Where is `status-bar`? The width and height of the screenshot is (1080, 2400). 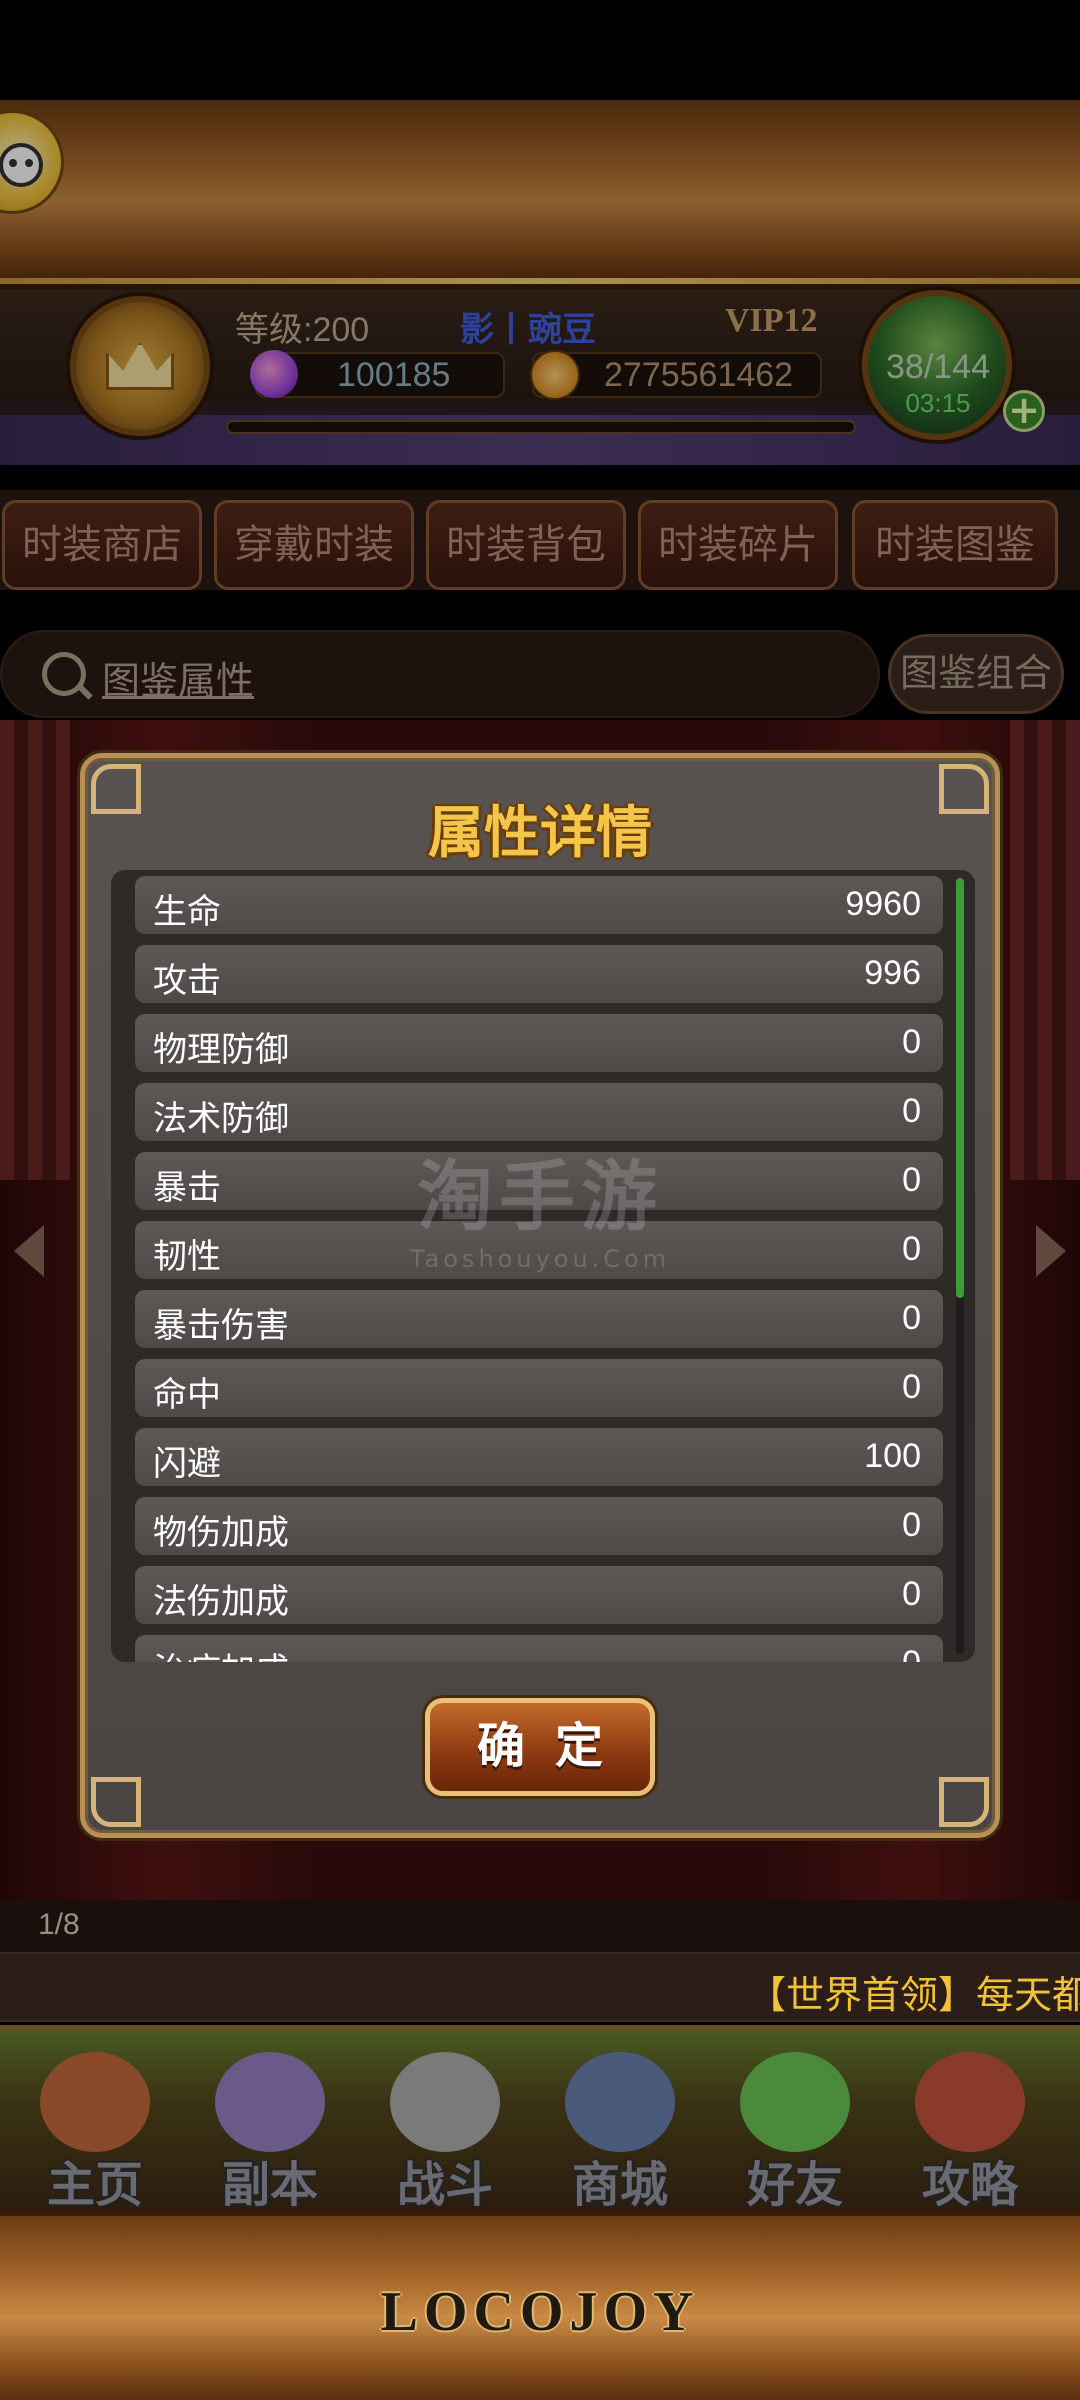 status-bar is located at coordinates (540, 50).